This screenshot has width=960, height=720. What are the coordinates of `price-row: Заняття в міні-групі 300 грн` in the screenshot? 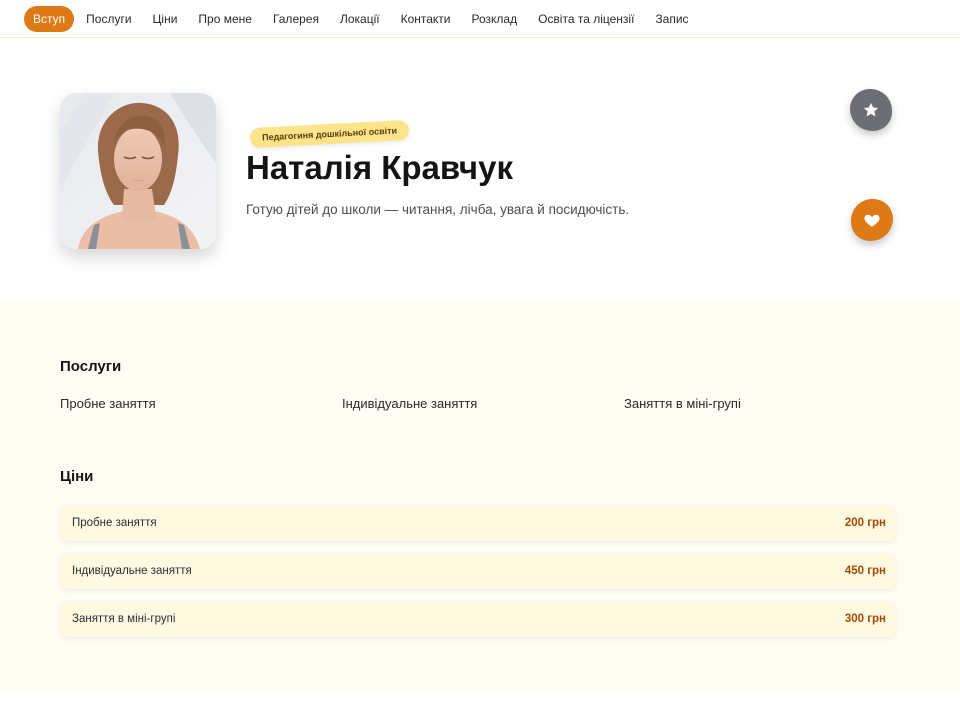 It's located at (478, 619).